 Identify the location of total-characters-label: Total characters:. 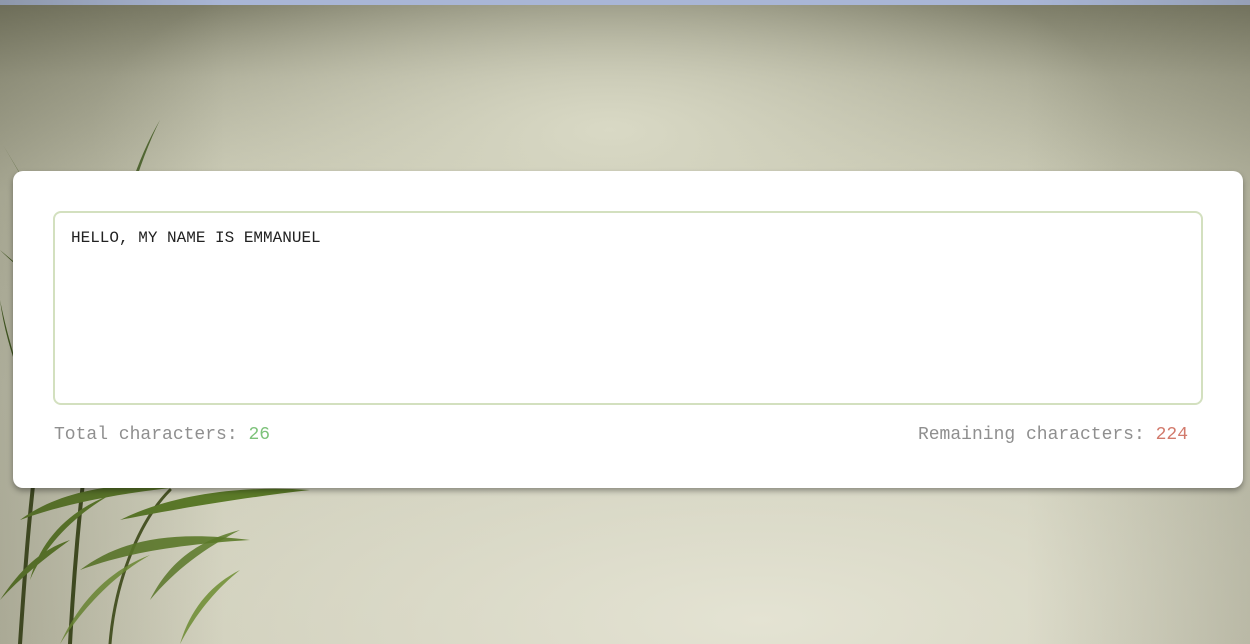
(151, 435).